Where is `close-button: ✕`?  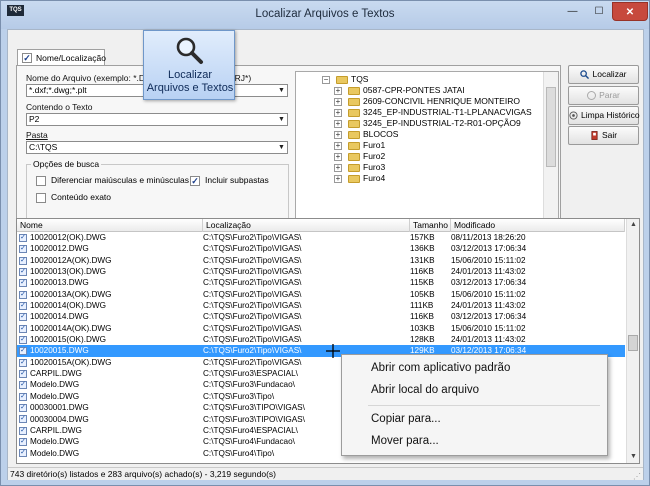
close-button: ✕ is located at coordinates (630, 11).